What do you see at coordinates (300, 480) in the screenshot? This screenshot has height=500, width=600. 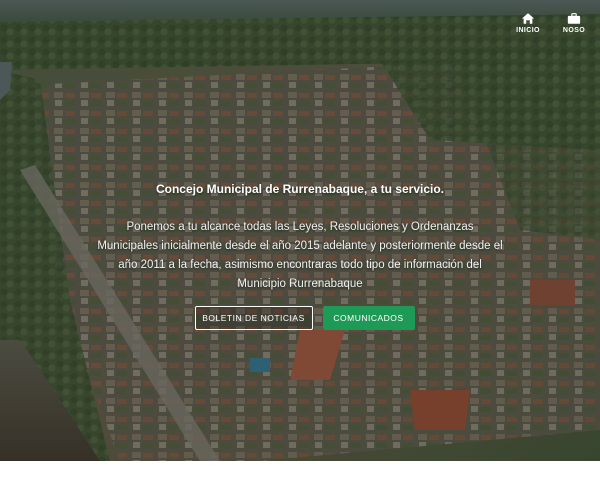 I see `page-below-hero` at bounding box center [300, 480].